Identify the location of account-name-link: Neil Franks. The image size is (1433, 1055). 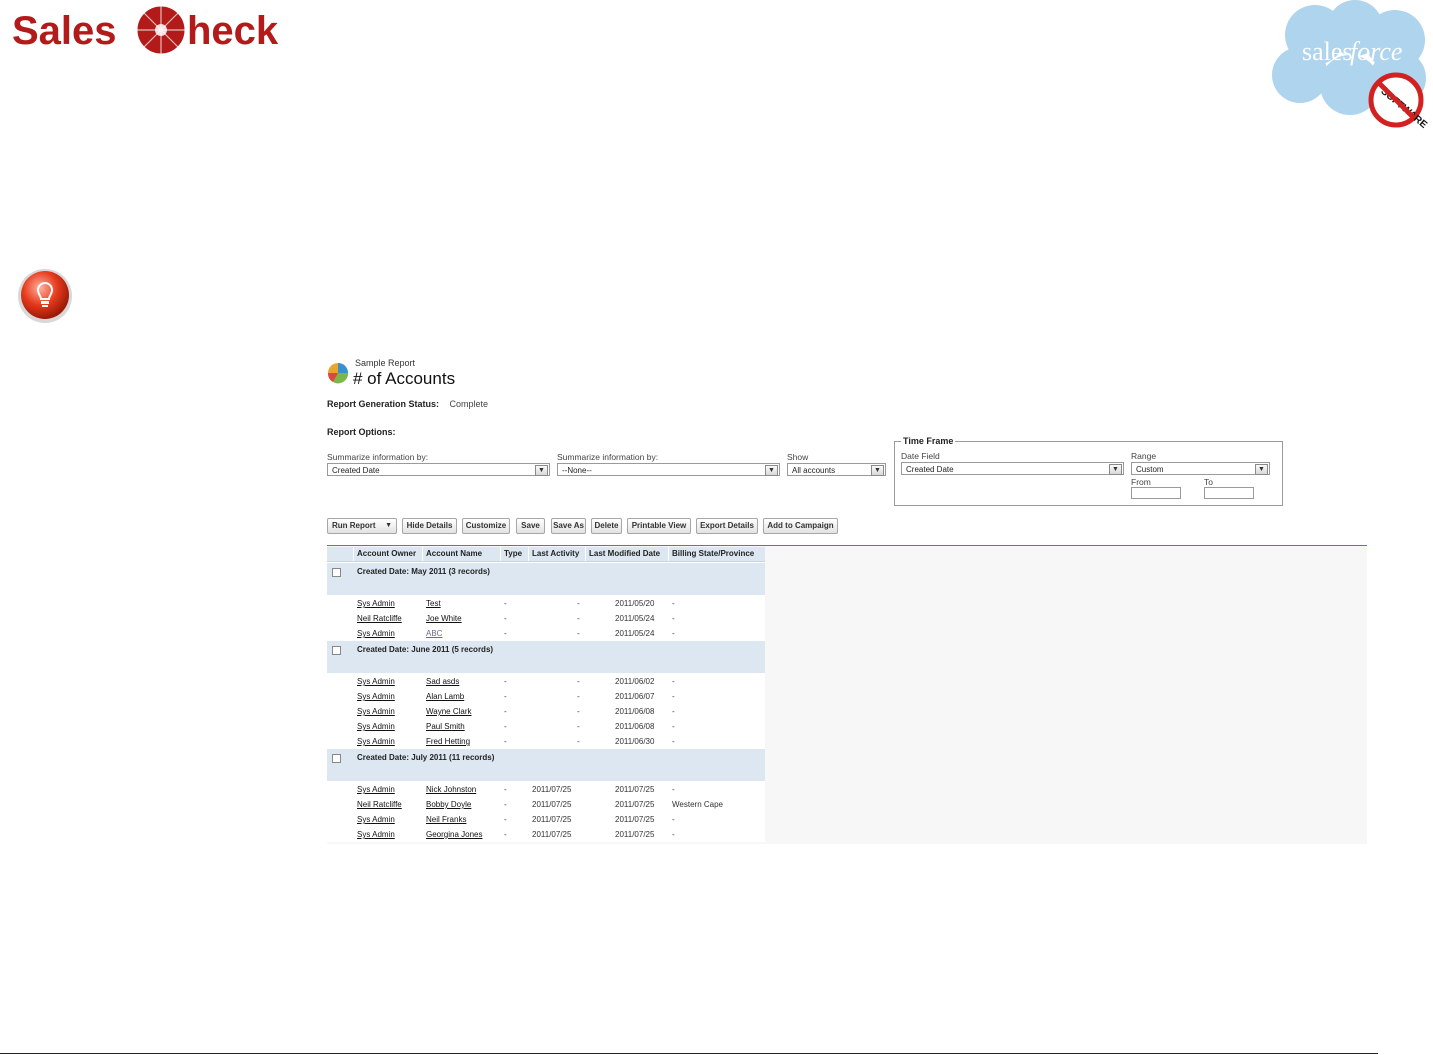
(446, 819).